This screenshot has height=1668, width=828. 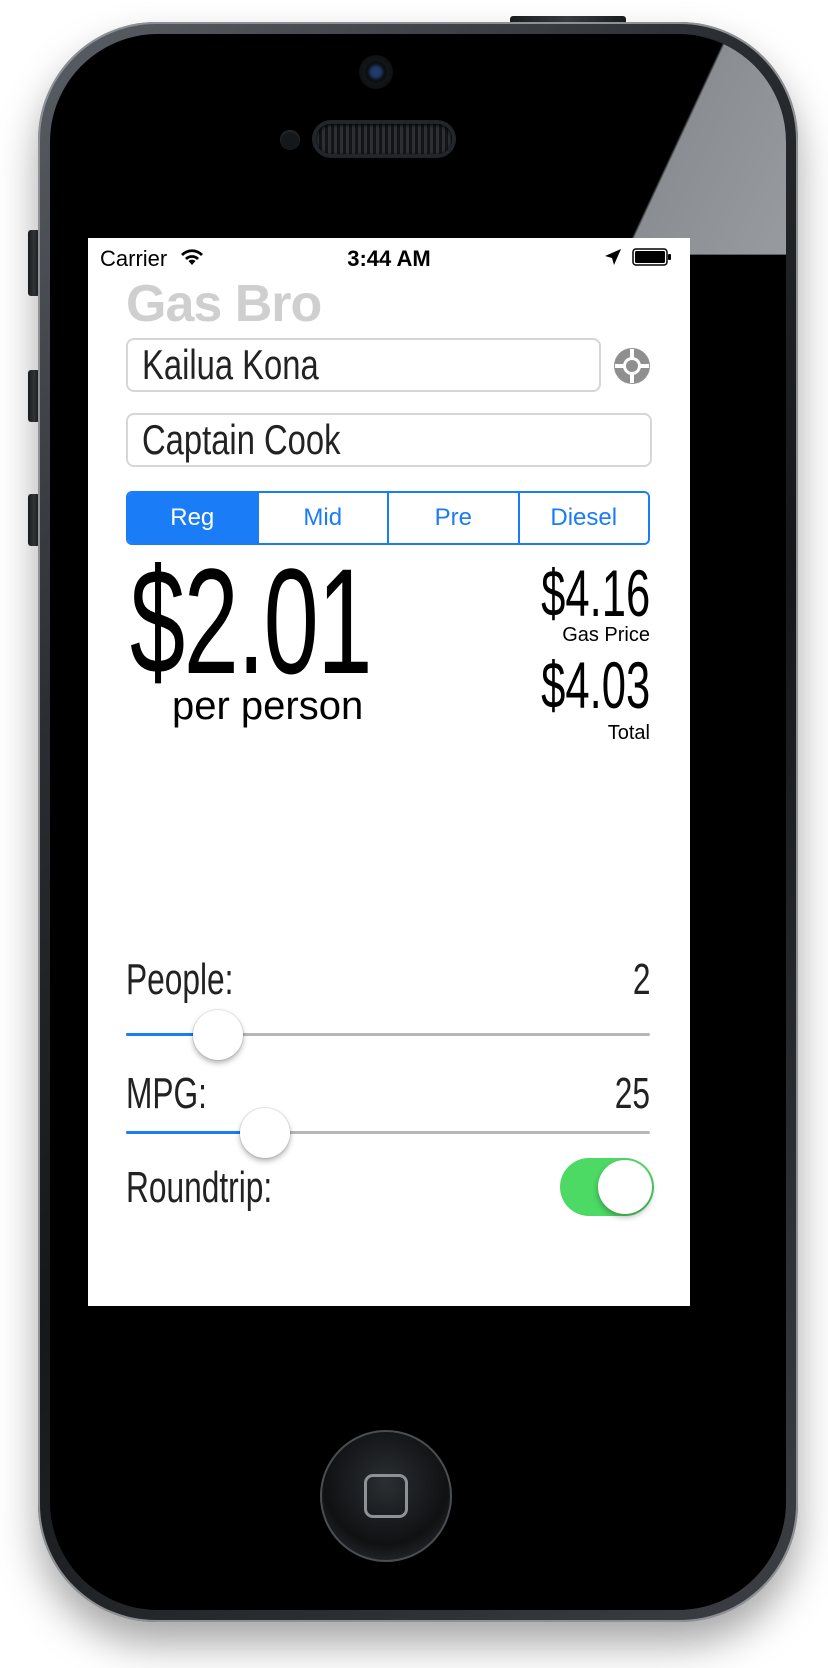 What do you see at coordinates (452, 518) in the screenshot?
I see `segment-pre: Pre` at bounding box center [452, 518].